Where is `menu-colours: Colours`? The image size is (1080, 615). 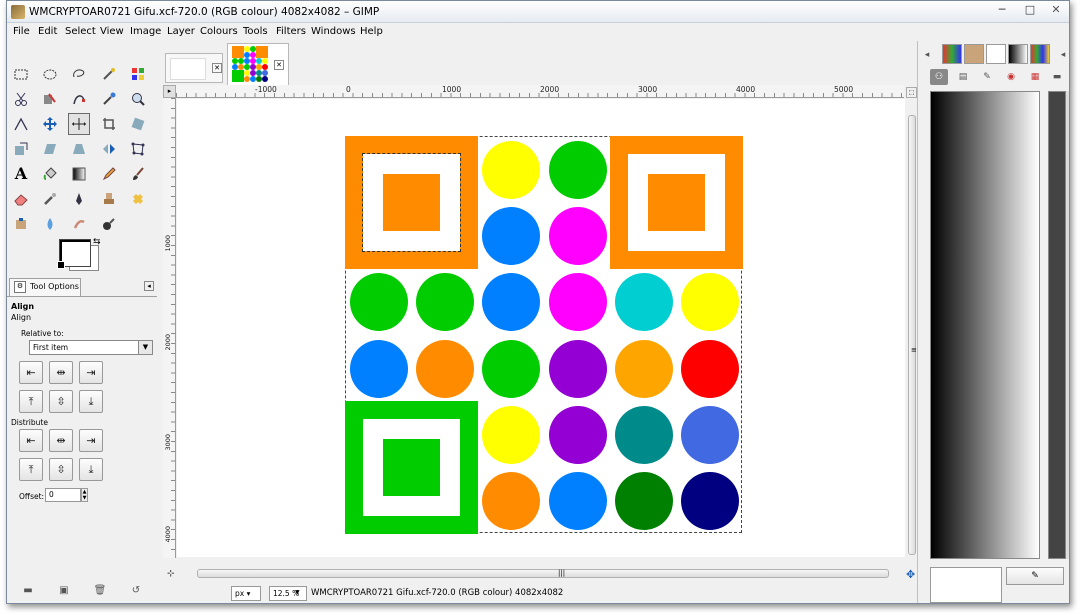
menu-colours: Colours is located at coordinates (219, 31).